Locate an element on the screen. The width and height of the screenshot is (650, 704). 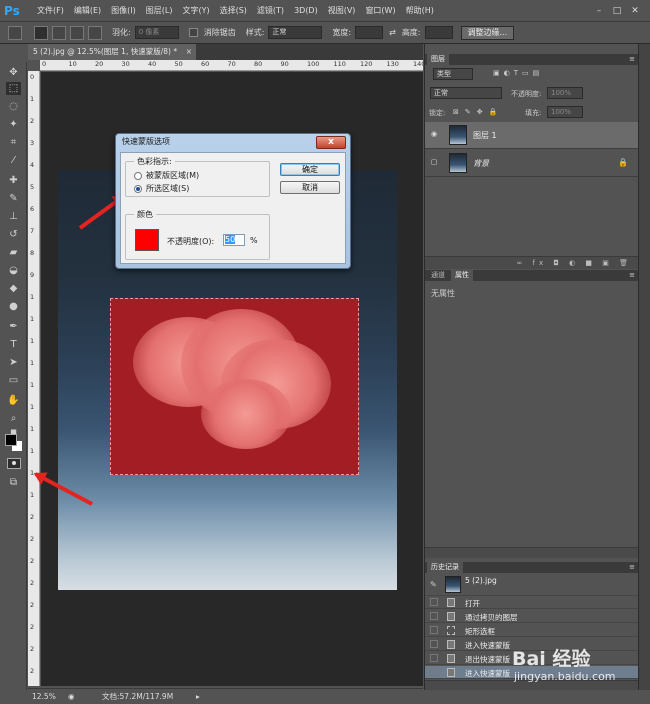
rectangle-tool-icon: ▭ is located at coordinates (13, 380).